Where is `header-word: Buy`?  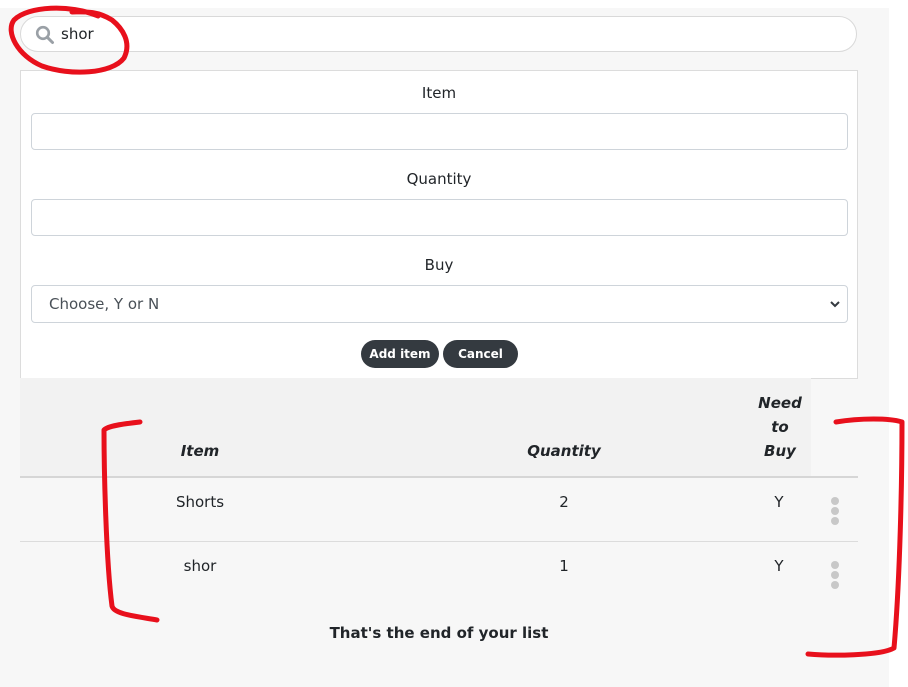 header-word: Buy is located at coordinates (780, 451).